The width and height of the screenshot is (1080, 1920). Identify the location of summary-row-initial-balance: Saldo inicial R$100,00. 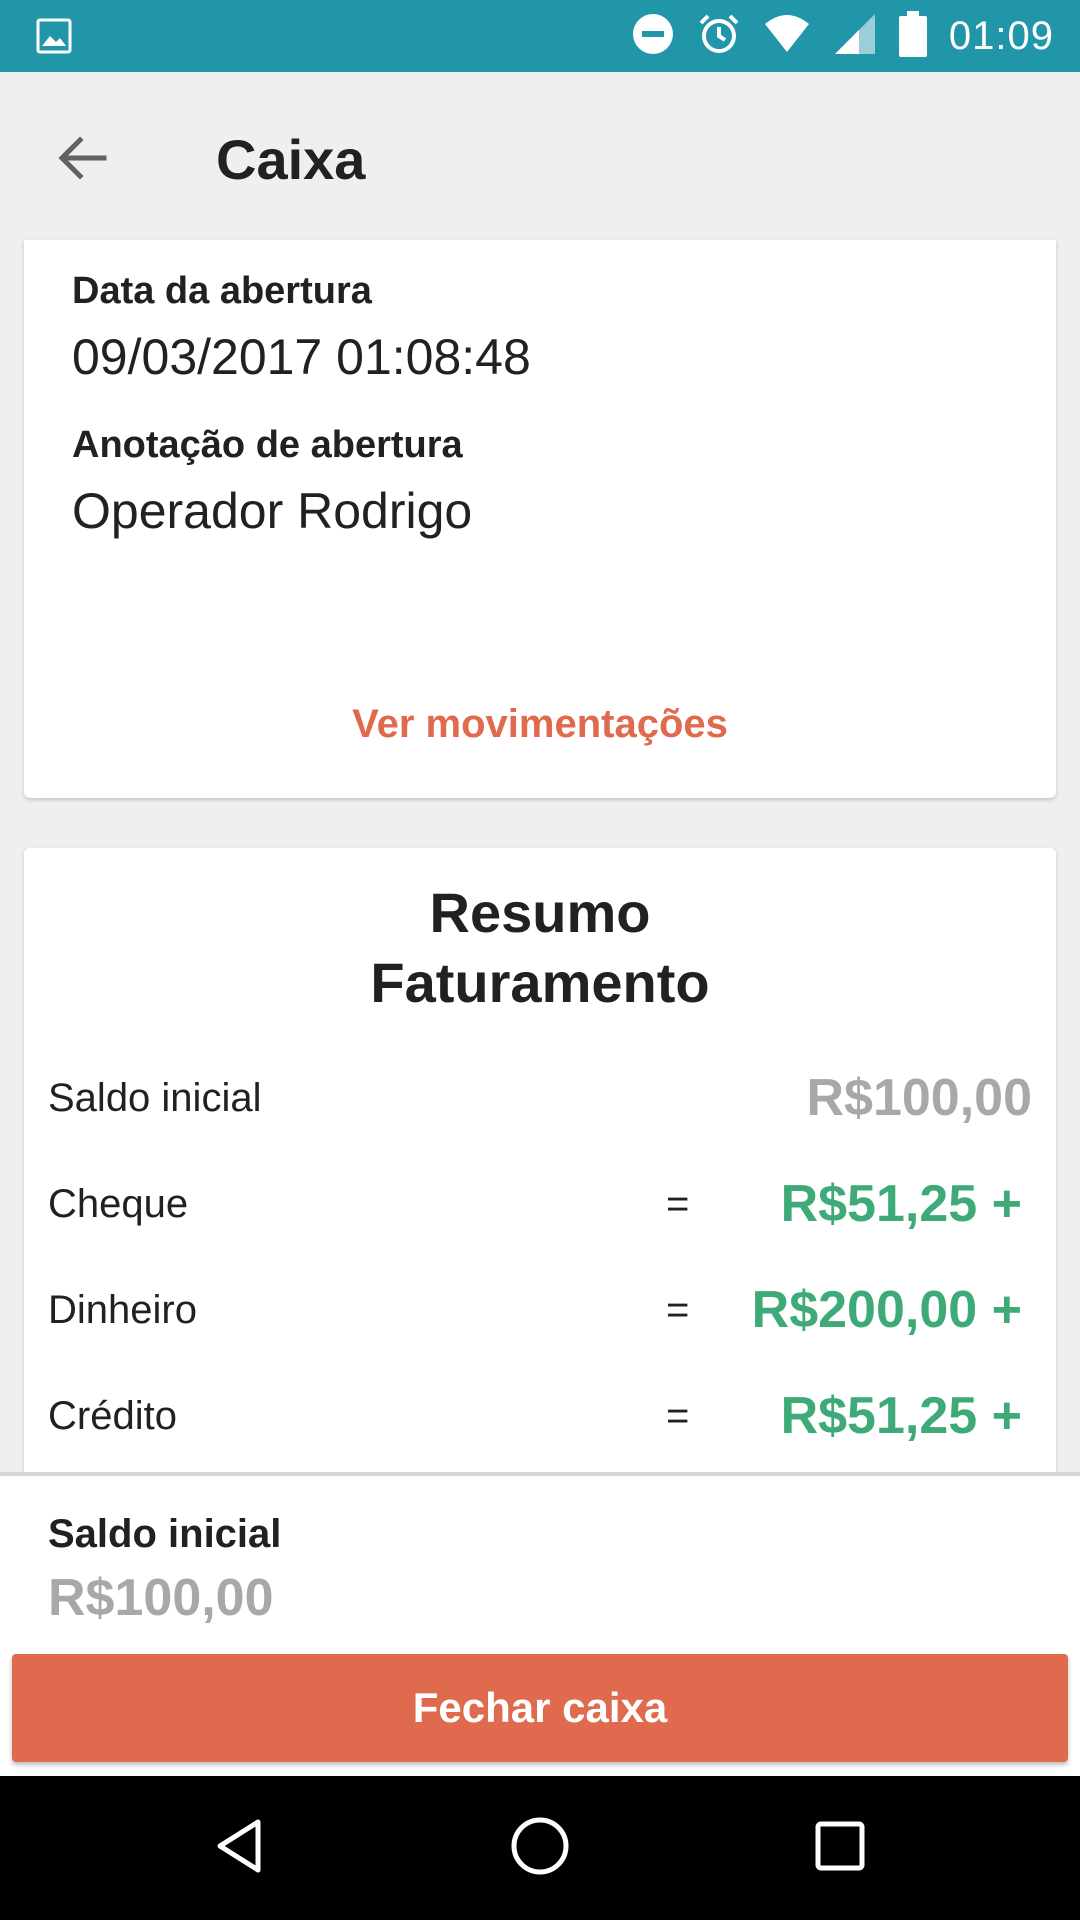
(540, 1102).